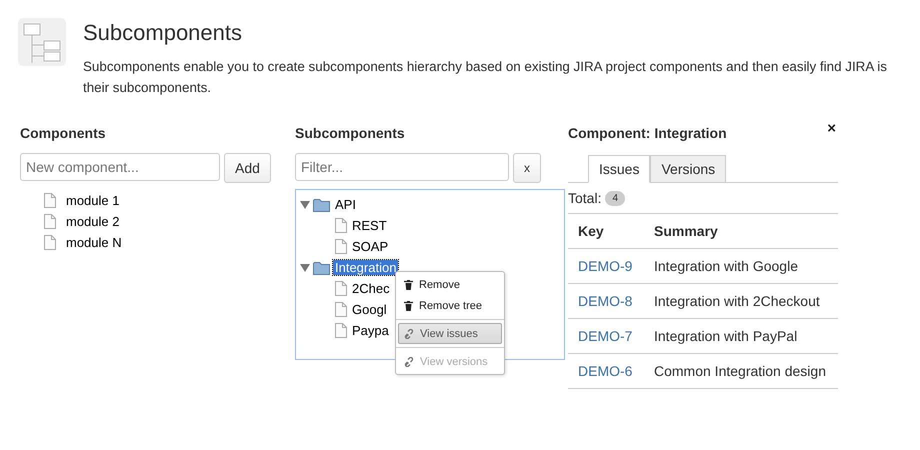  Describe the element at coordinates (370, 330) in the screenshot. I see `tree-item: Paypa` at that location.